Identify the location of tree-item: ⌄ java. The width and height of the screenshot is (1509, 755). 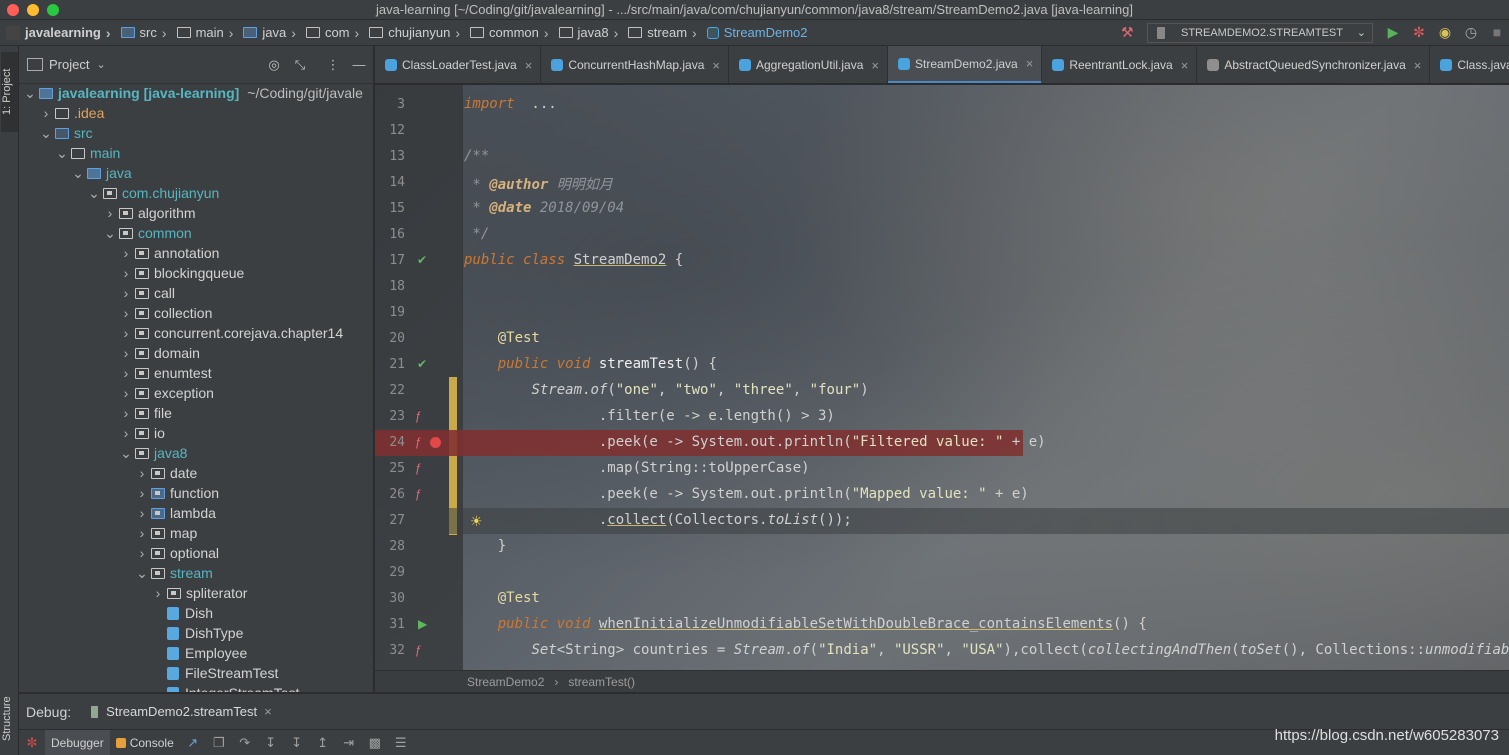
(75, 173).